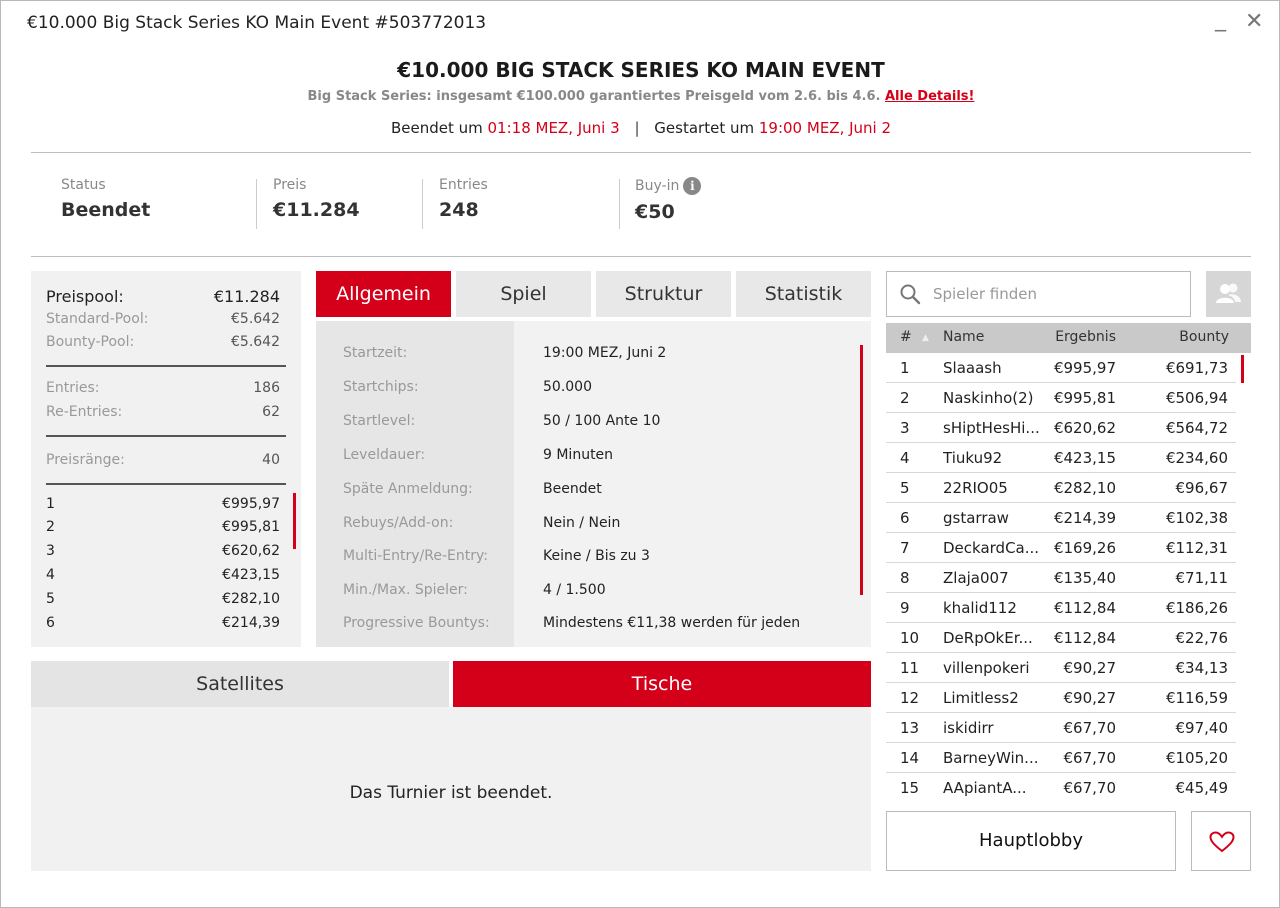 This screenshot has height=908, width=1280. Describe the element at coordinates (50, 599) in the screenshot. I see `payout-rank: 5` at that location.